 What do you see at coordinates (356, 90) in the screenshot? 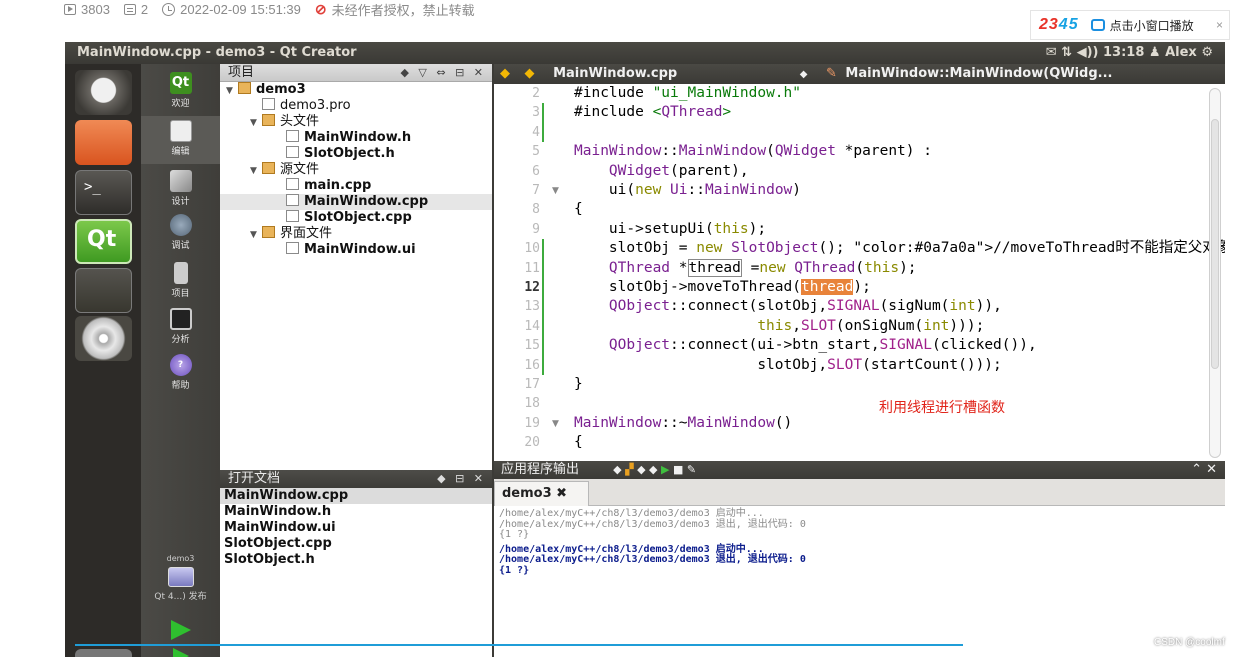
I see `tree-item: ▼ demo3` at bounding box center [356, 90].